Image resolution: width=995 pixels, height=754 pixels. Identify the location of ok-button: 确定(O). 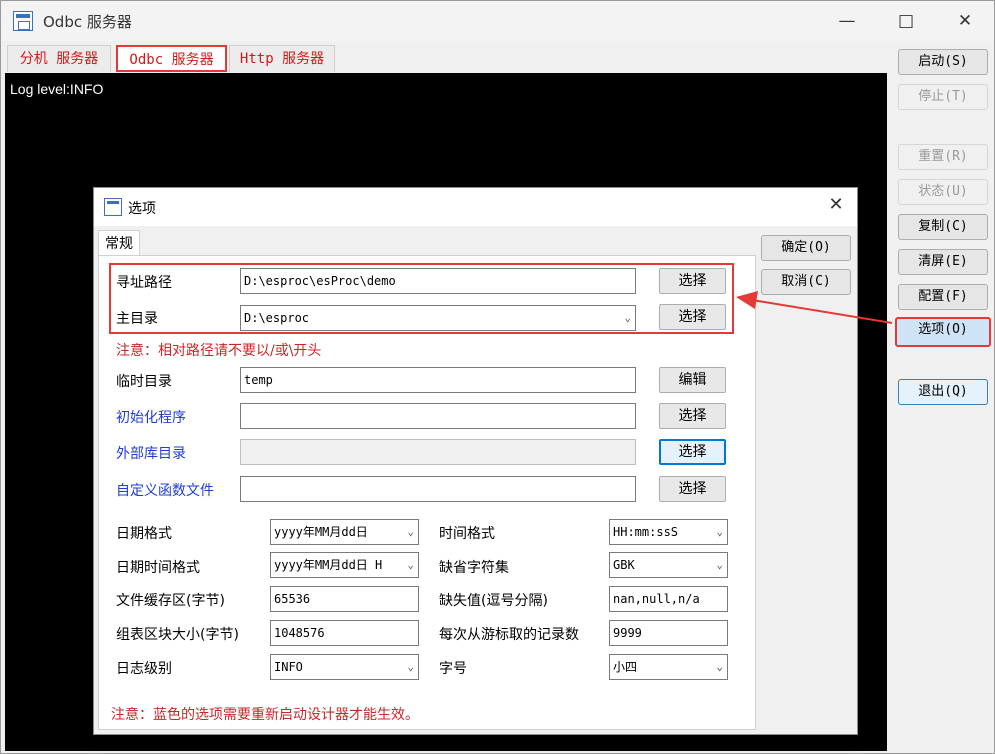
(806, 248).